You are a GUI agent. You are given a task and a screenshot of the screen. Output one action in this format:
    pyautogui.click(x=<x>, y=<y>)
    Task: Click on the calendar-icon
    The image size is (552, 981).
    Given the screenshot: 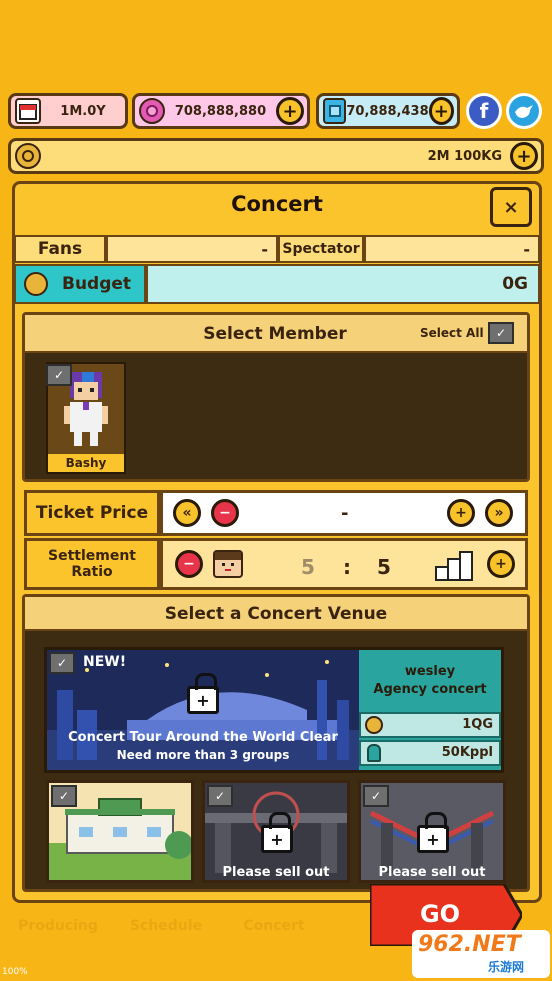 What is the action you would take?
    pyautogui.click(x=28, y=111)
    